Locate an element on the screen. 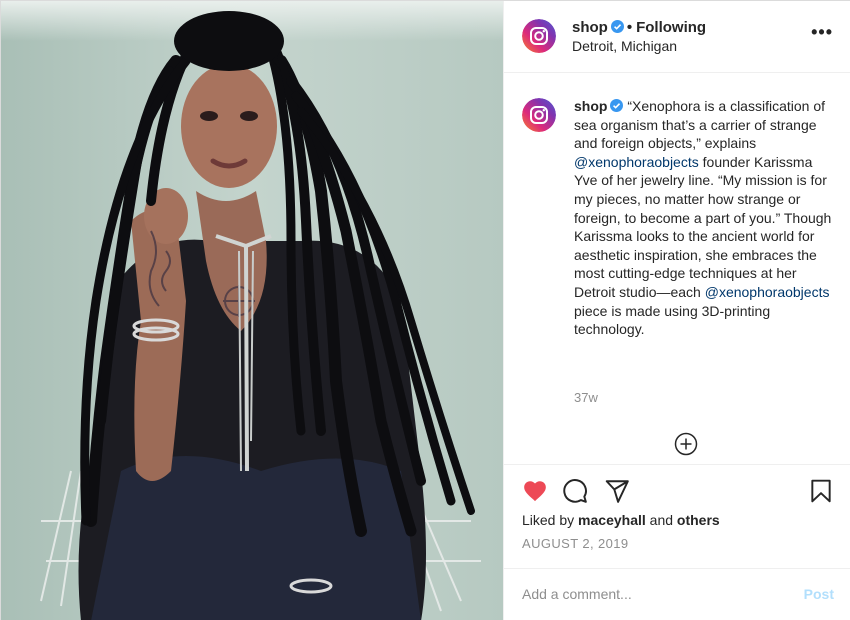 The height and width of the screenshot is (620, 850). username-link: shop is located at coordinates (590, 27).